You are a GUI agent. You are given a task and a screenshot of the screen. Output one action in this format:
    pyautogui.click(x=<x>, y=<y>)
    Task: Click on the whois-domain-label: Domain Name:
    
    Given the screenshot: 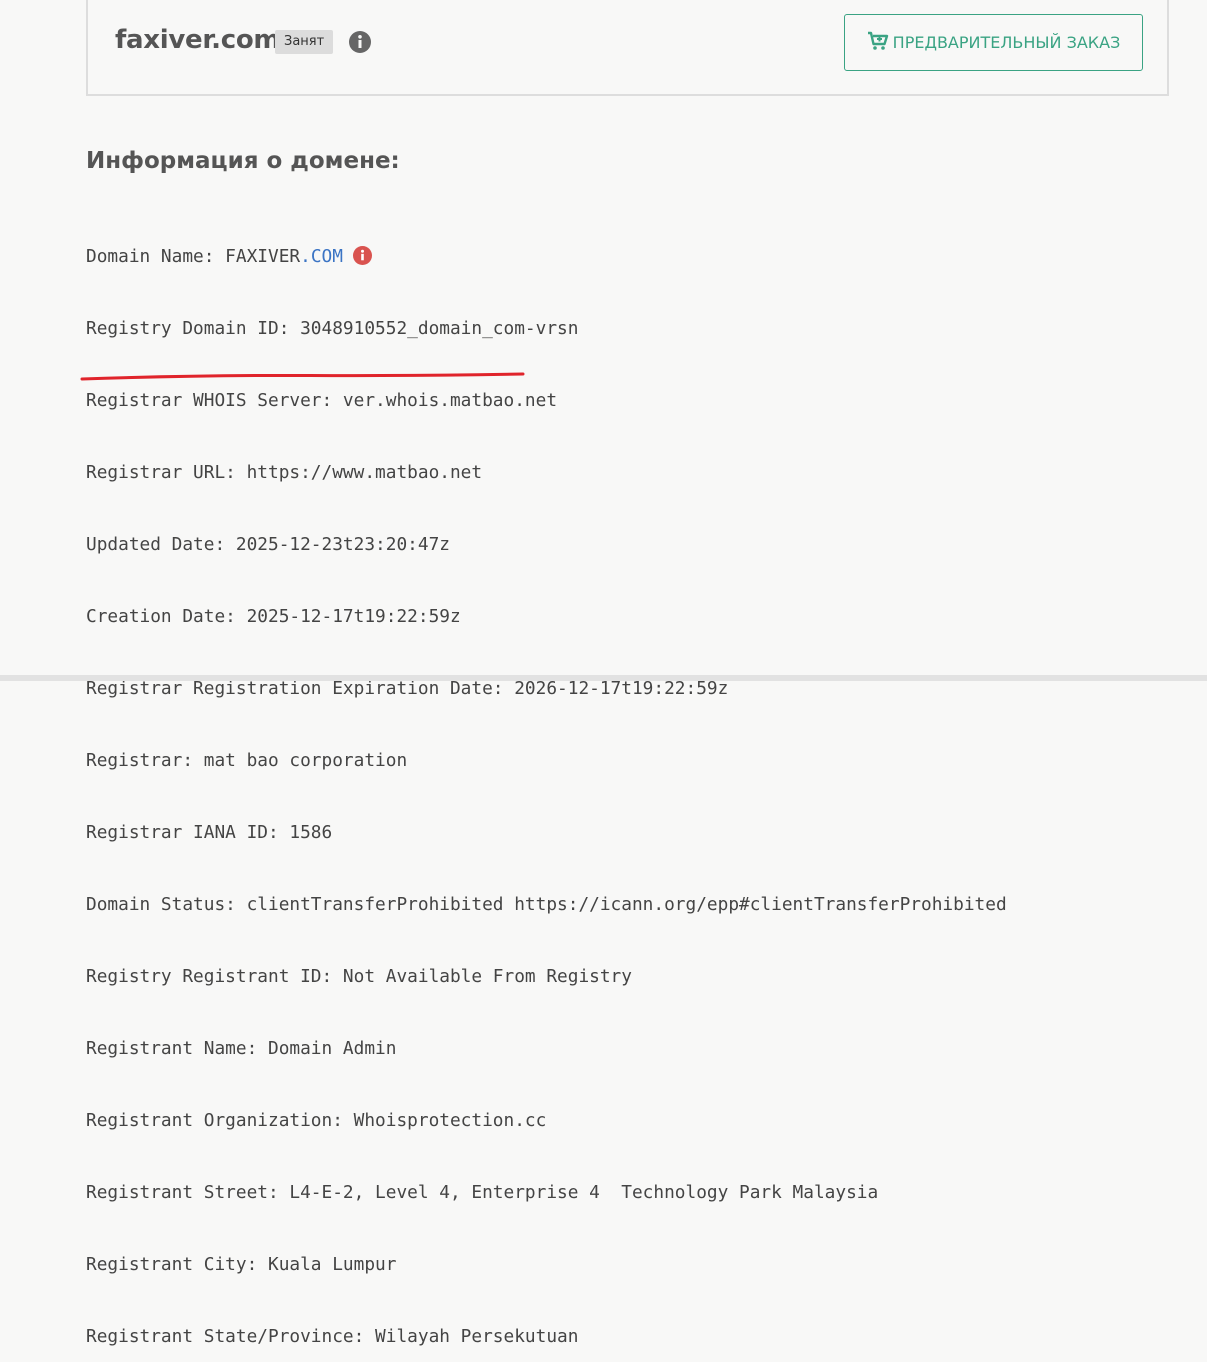 What is the action you would take?
    pyautogui.click(x=156, y=256)
    